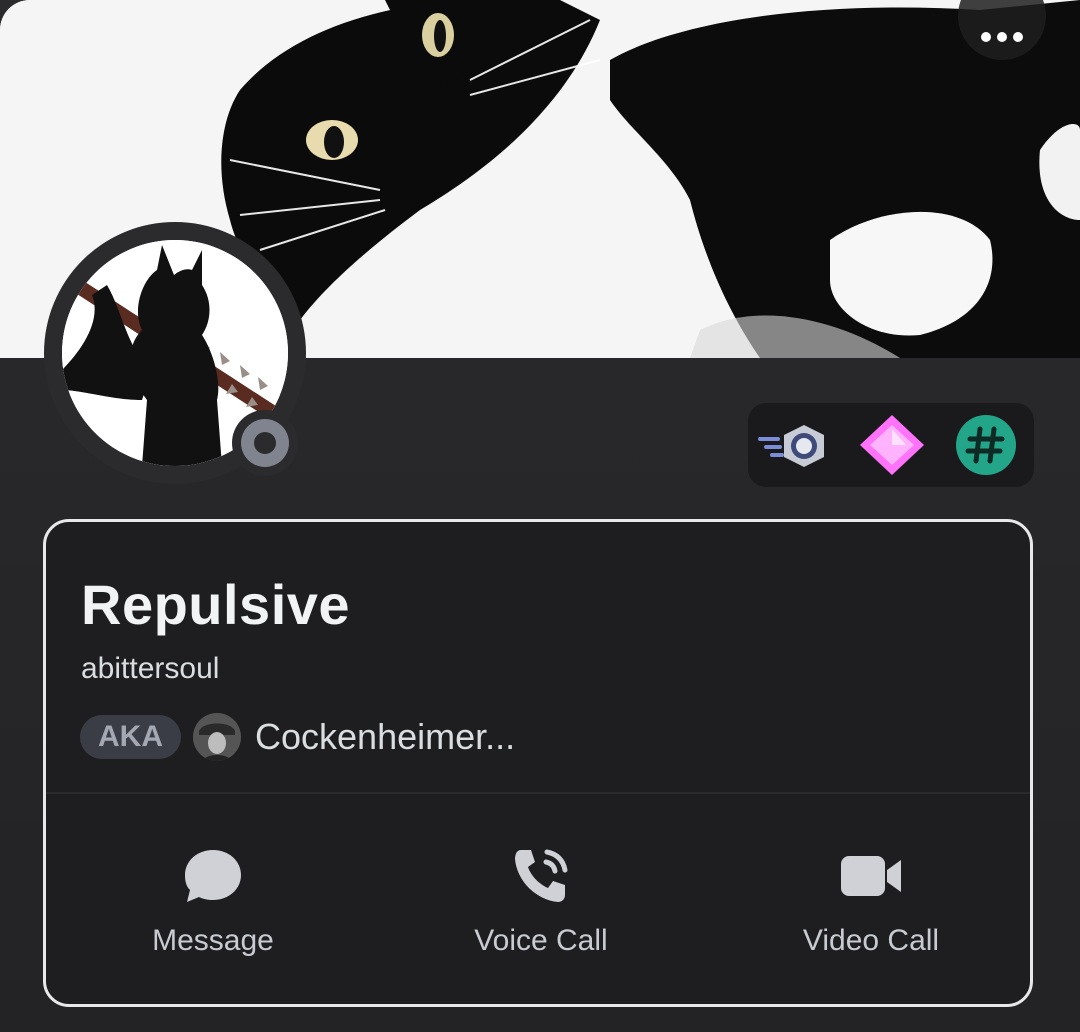 The width and height of the screenshot is (1080, 1032). I want to click on badge-bar, so click(891, 445).